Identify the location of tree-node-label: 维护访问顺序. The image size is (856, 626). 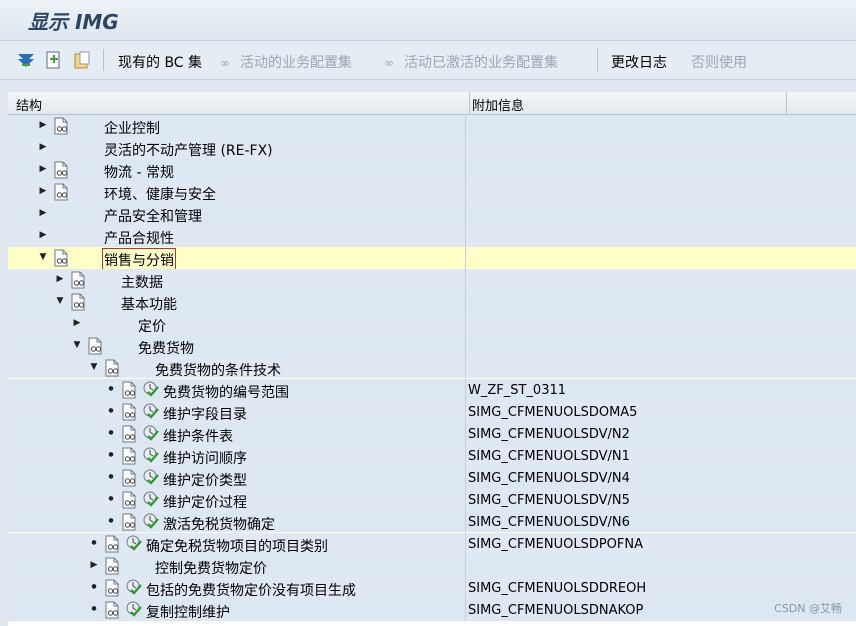
(205, 458).